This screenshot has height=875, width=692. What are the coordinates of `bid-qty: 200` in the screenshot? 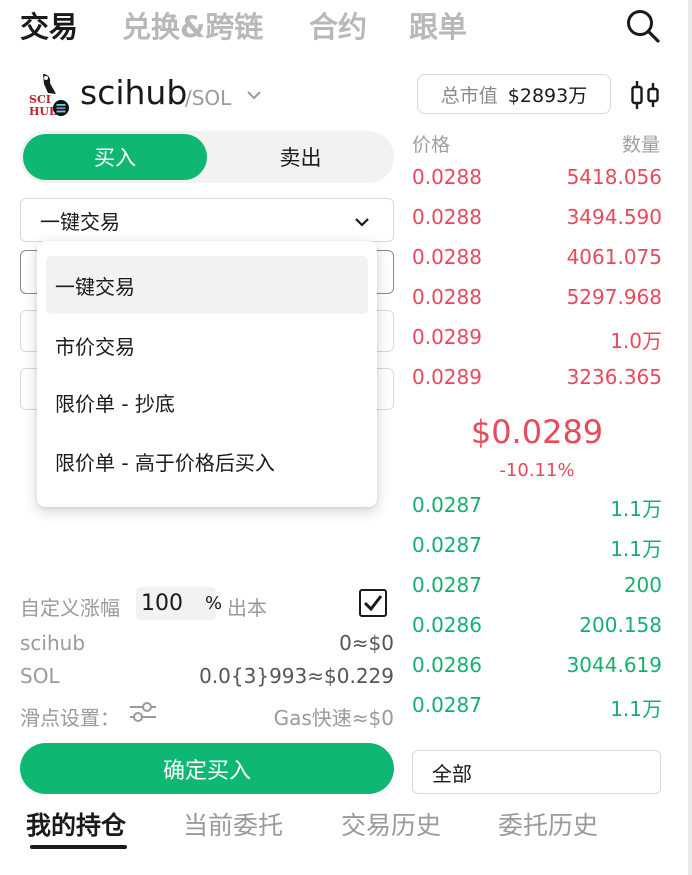 It's located at (642, 585).